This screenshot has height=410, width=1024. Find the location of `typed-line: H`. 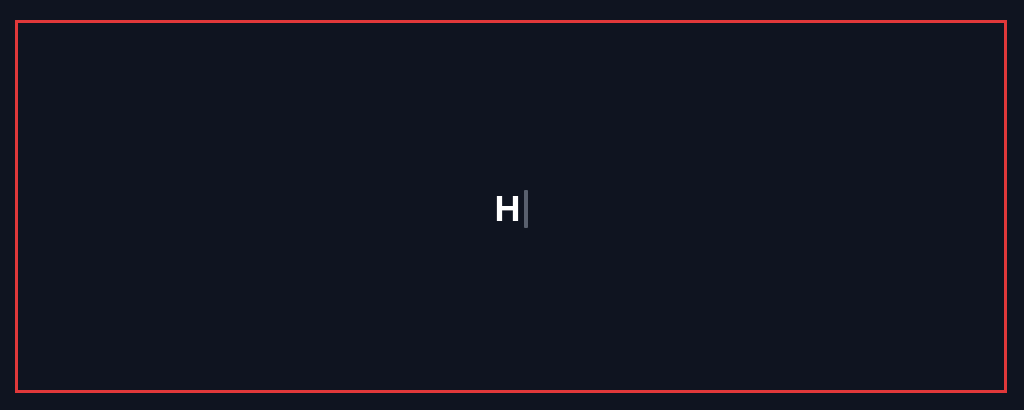

typed-line: H is located at coordinates (511, 208).